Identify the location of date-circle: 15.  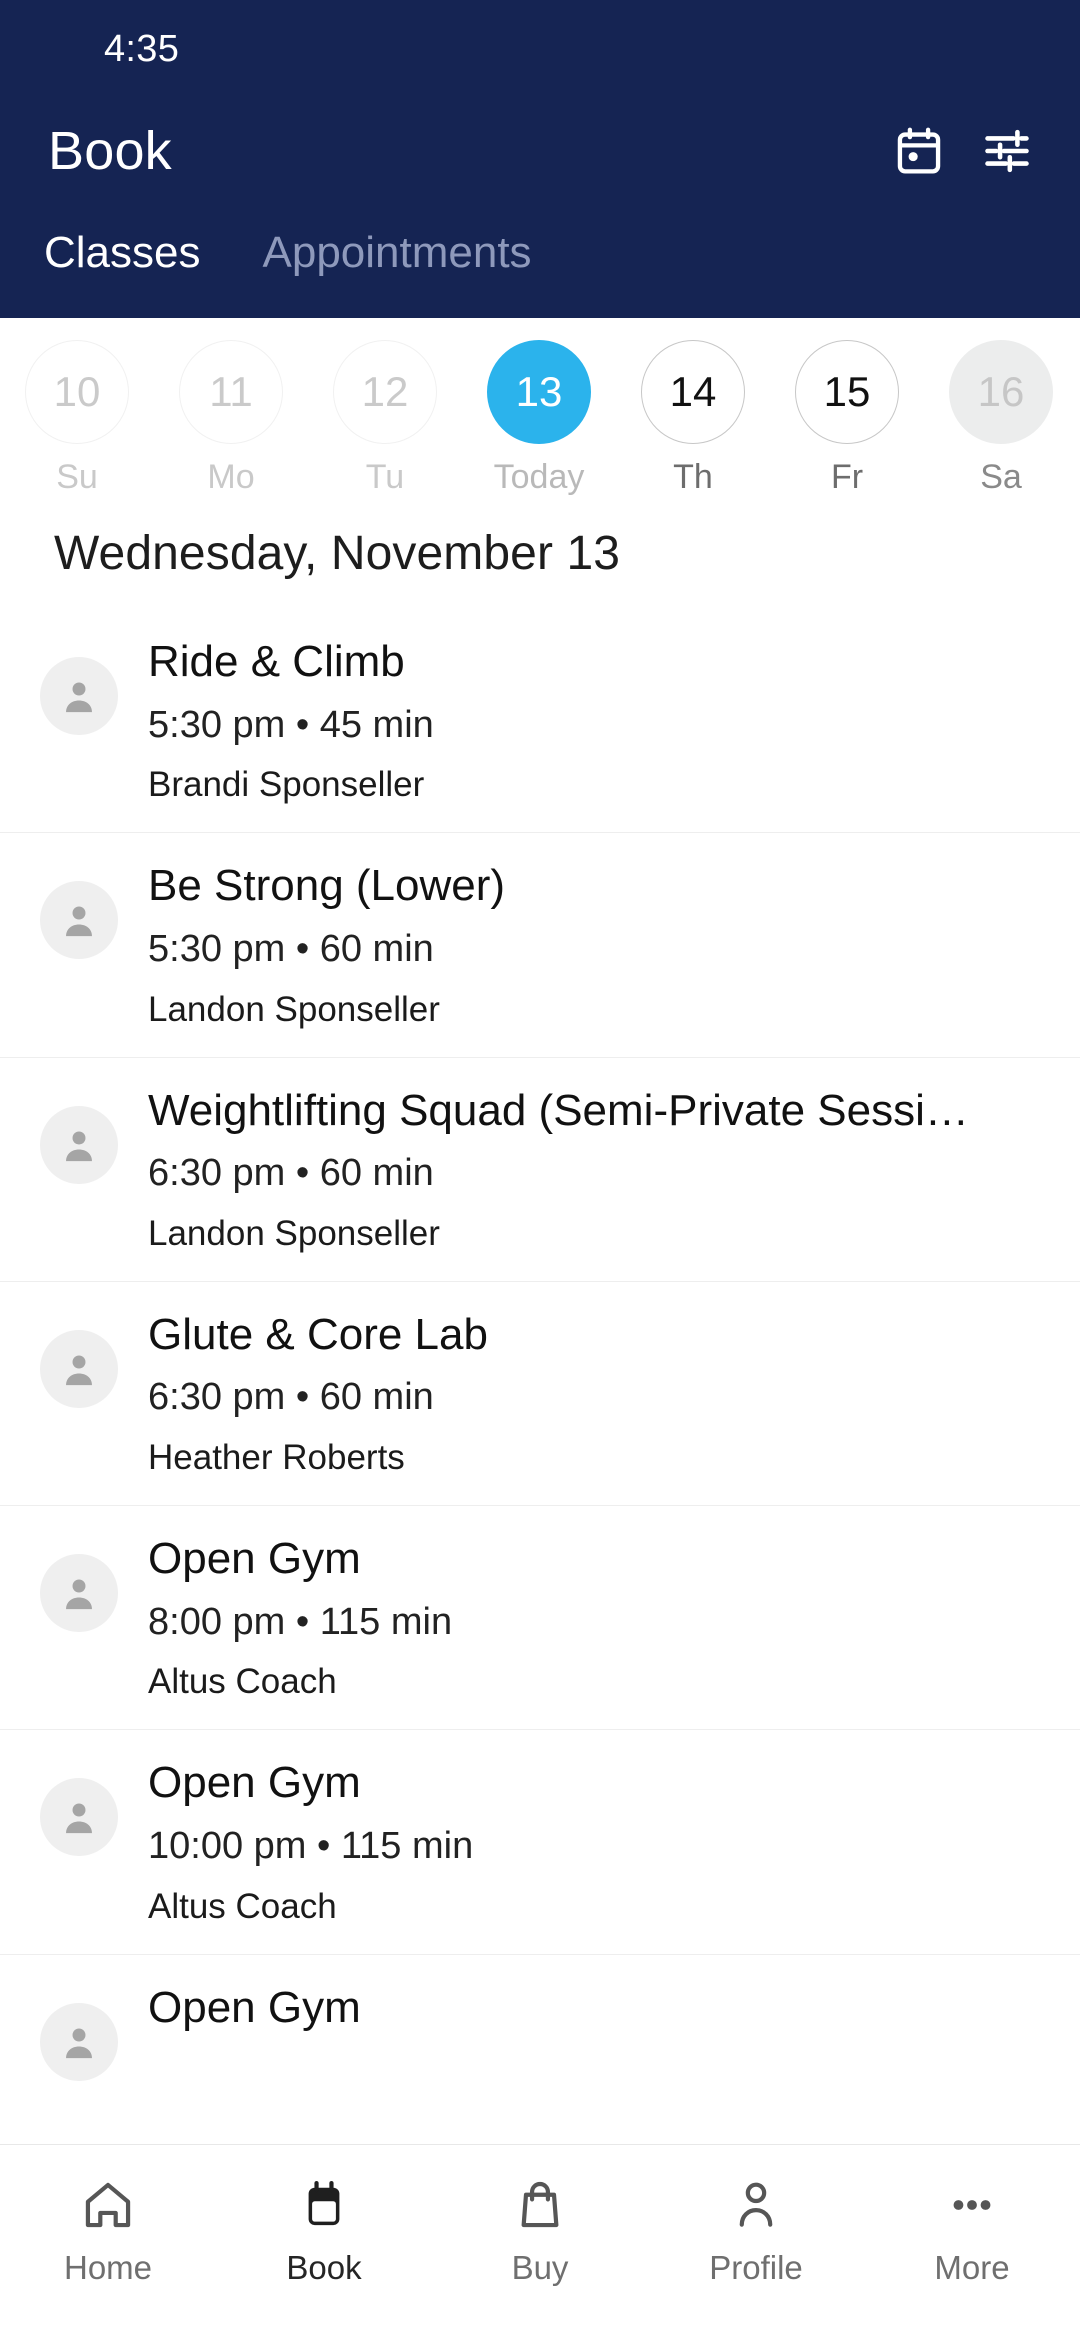
(847, 392).